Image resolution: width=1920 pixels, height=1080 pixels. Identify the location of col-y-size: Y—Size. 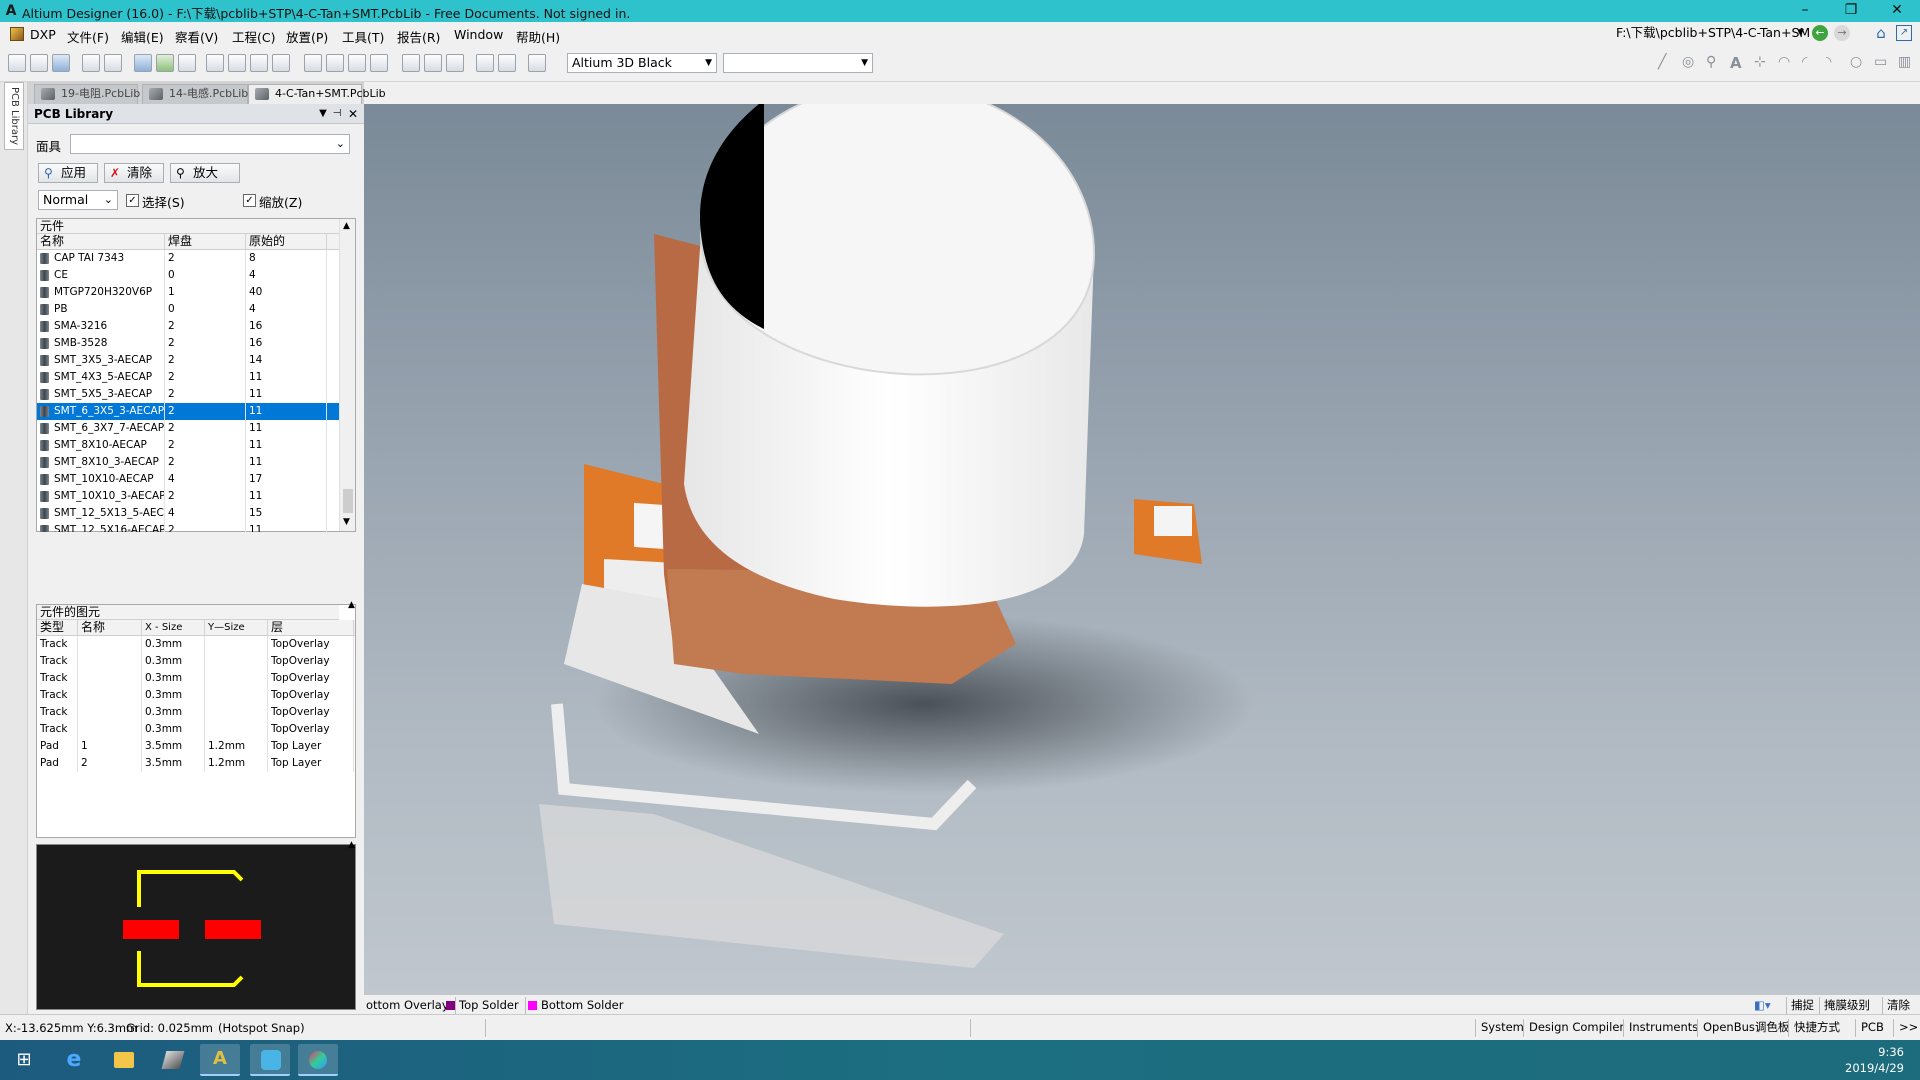
(236, 627).